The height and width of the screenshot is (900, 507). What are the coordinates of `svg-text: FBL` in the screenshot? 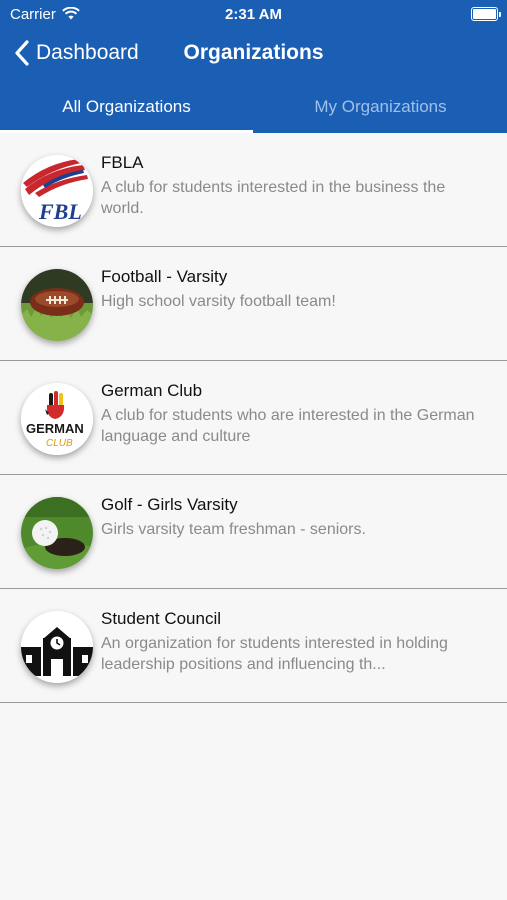 It's located at (60, 211).